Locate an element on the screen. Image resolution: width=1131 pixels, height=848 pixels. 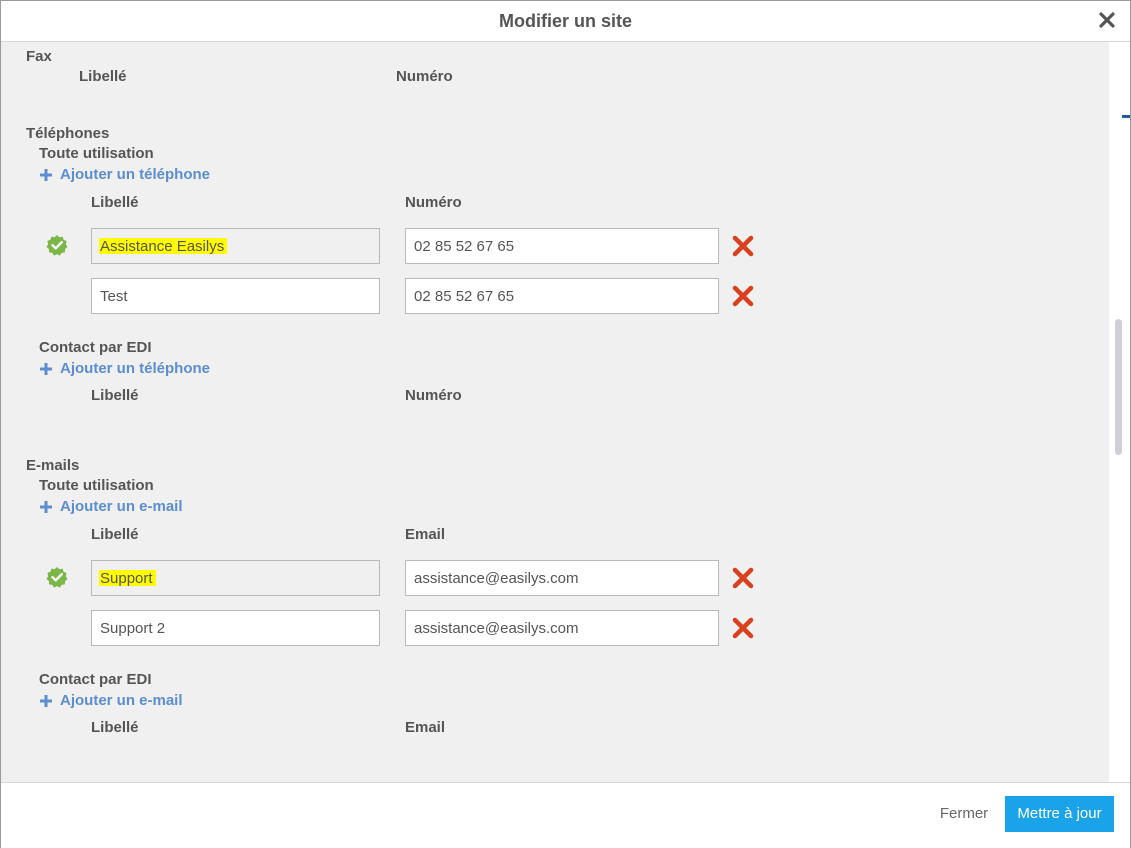
phones-col-number: Numéro is located at coordinates (433, 202).